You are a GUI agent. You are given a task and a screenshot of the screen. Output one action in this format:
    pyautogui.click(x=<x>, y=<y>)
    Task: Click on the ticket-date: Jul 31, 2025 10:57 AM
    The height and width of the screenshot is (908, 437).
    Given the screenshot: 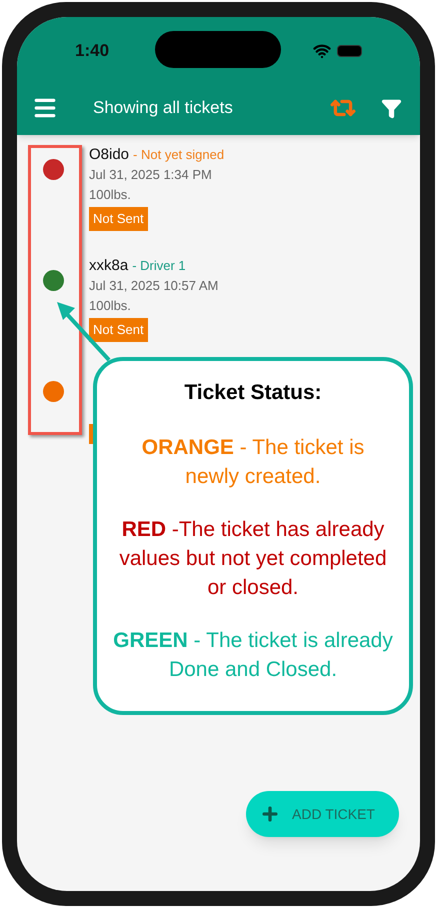 What is the action you would take?
    pyautogui.click(x=153, y=286)
    